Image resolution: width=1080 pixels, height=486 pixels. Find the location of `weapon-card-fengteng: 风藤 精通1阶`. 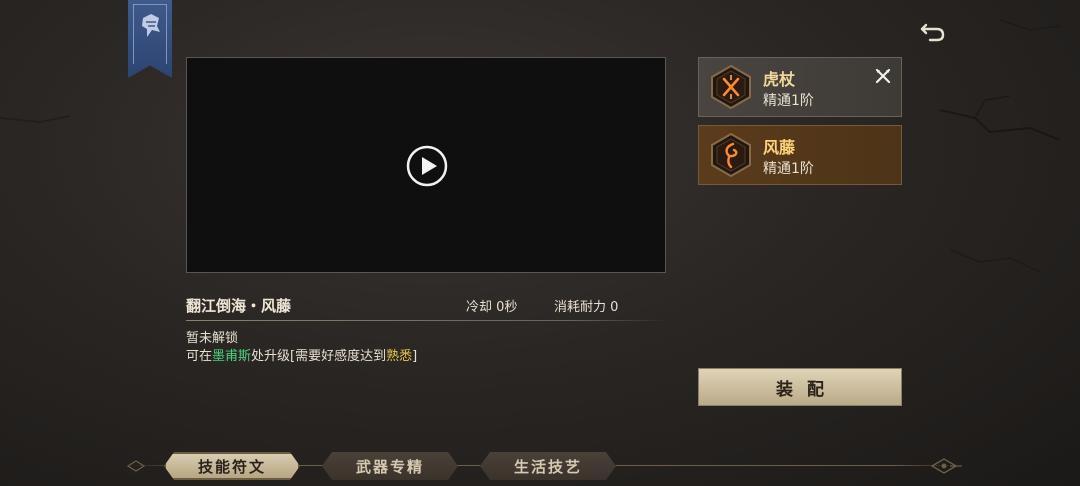

weapon-card-fengteng: 风藤 精通1阶 is located at coordinates (800, 155).